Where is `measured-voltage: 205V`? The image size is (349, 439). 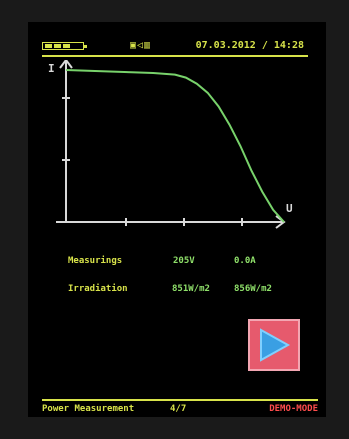
measured-voltage: 205V is located at coordinates (184, 261).